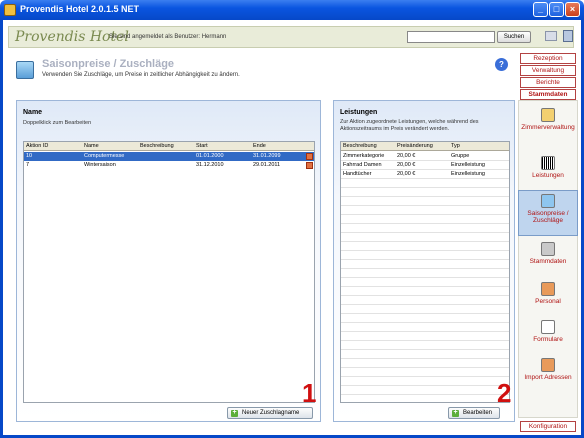 This screenshot has width=584, height=438. Describe the element at coordinates (357, 174) in the screenshot. I see `cell-description: Handtücher` at that location.